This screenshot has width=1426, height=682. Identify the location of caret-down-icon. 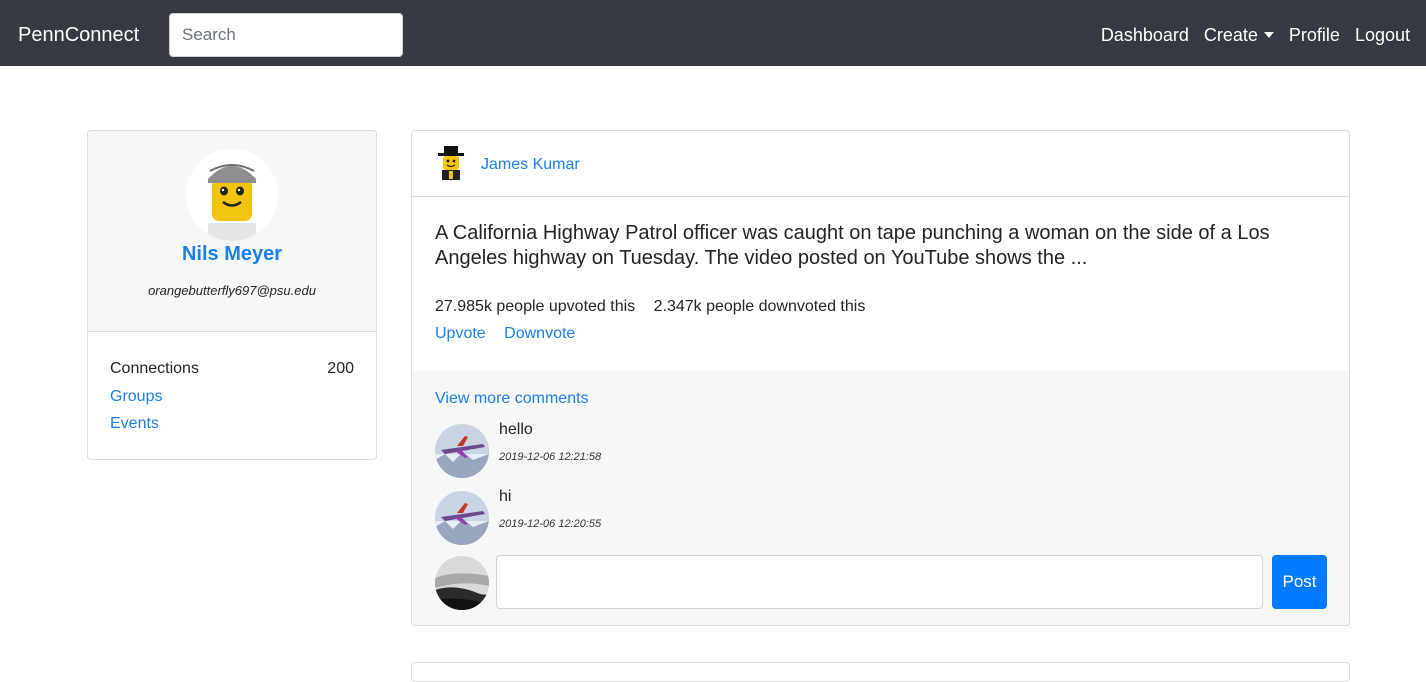
(1268, 35).